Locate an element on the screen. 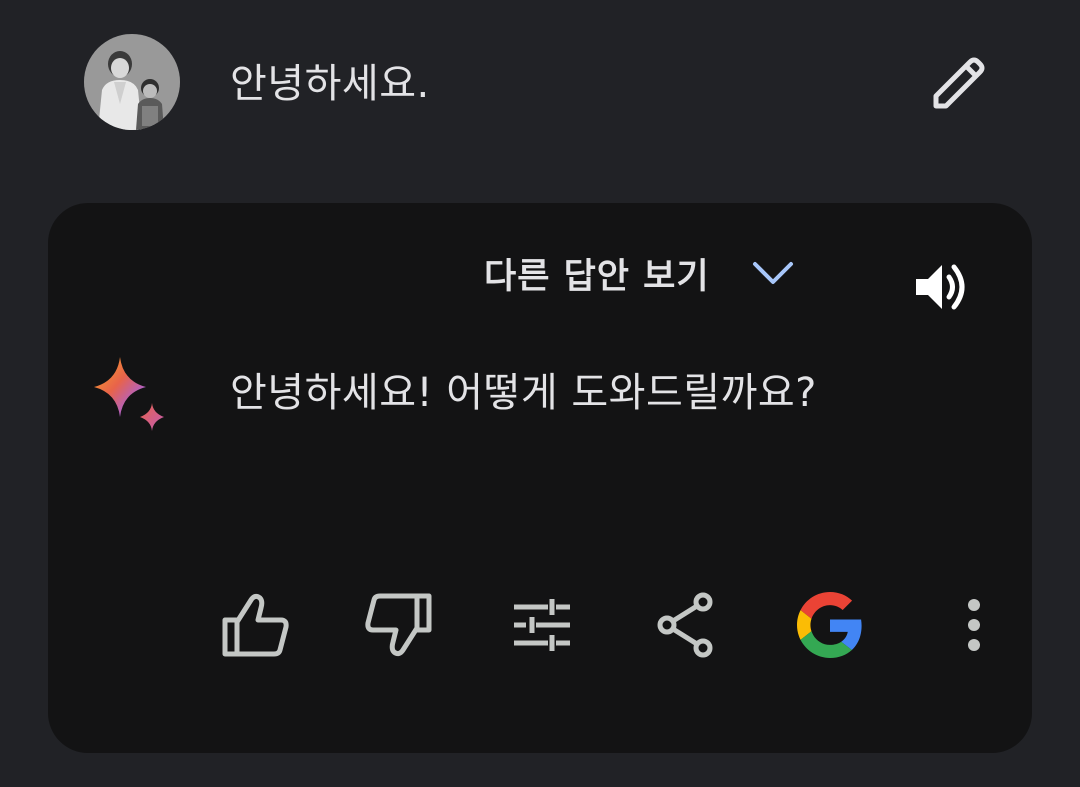 The width and height of the screenshot is (1080, 787). response-text: 안녕하세요! 어떻게 도와드릴까요? is located at coordinates (523, 393).